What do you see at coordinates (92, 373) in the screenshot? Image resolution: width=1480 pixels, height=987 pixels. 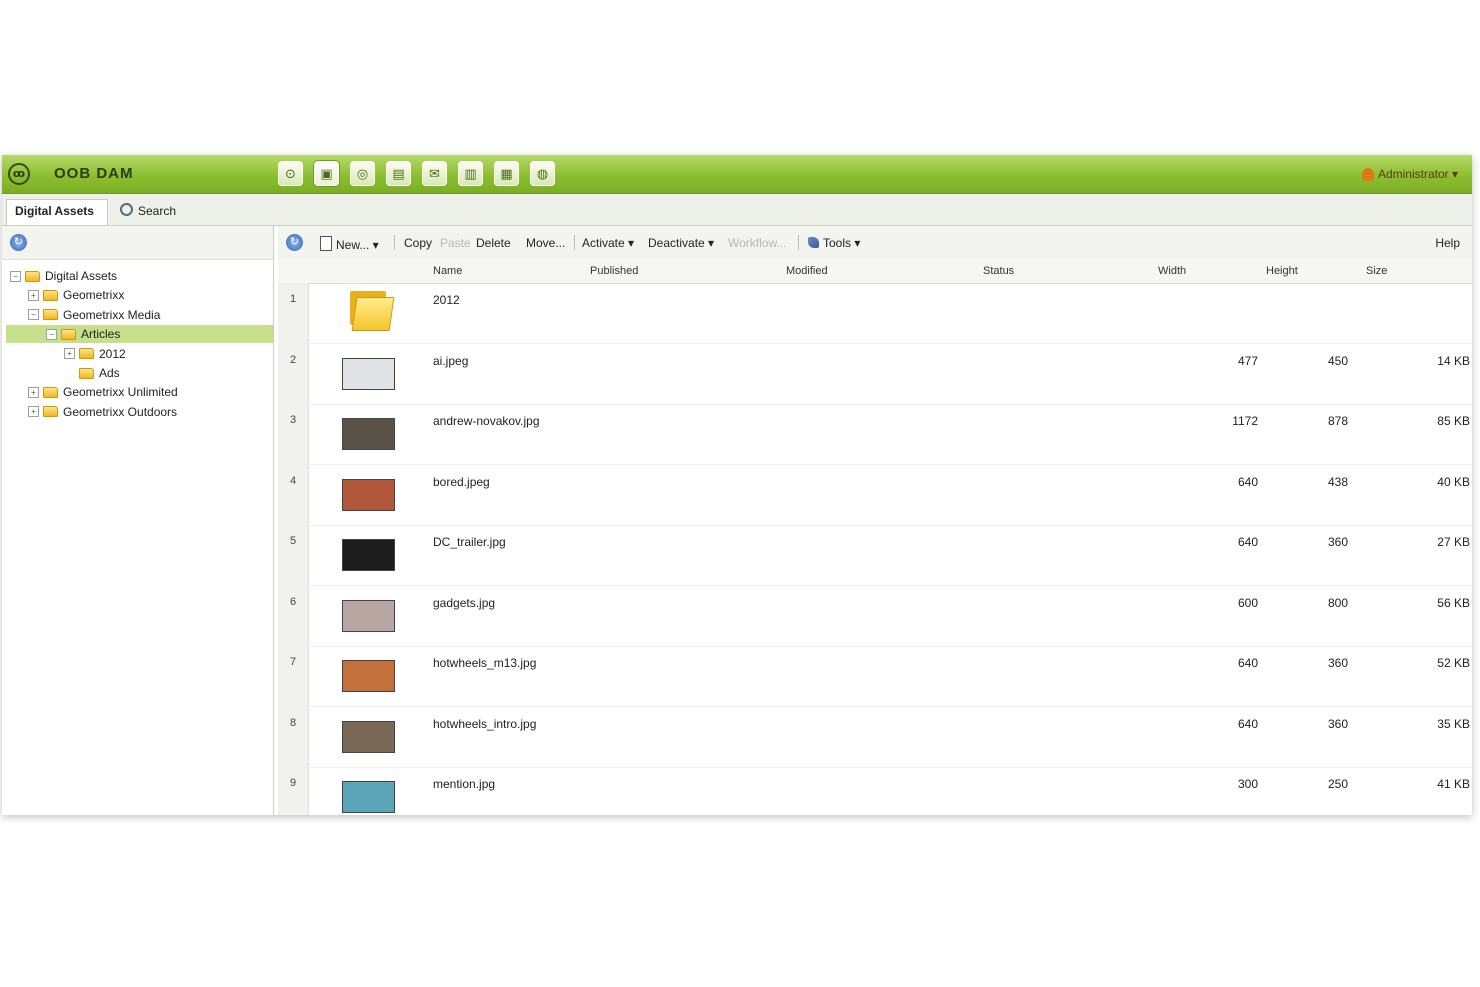 I see `tree-node: Ads` at bounding box center [92, 373].